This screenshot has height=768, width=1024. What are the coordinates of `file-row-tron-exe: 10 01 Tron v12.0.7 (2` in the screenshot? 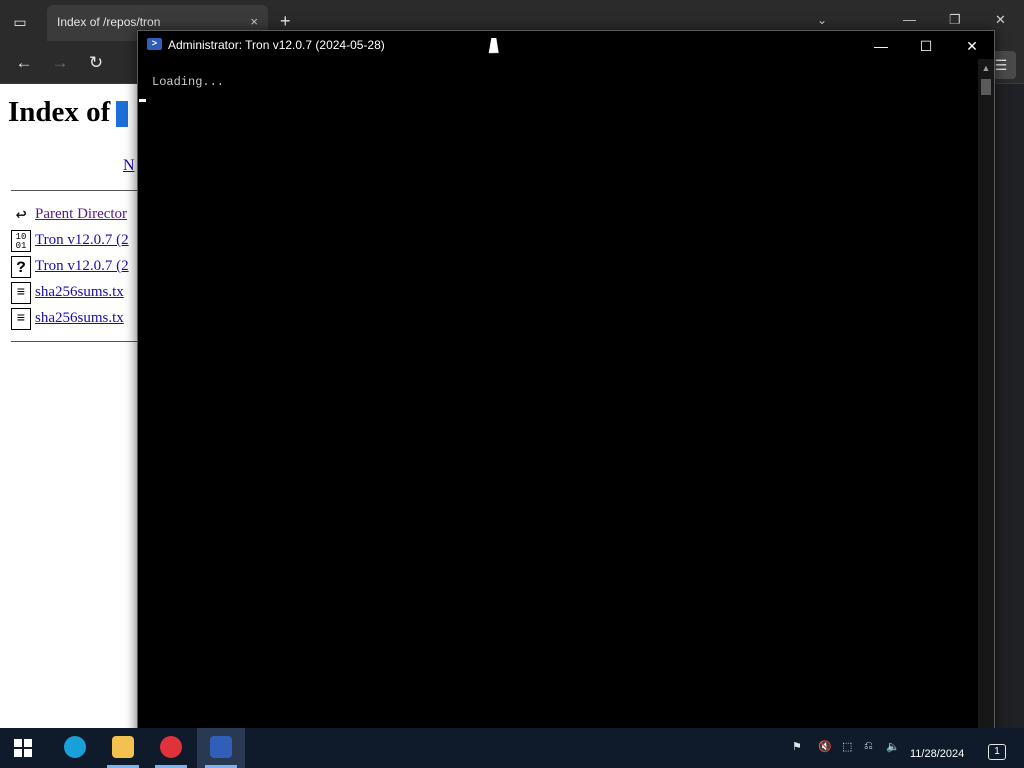 It's located at (75, 241).